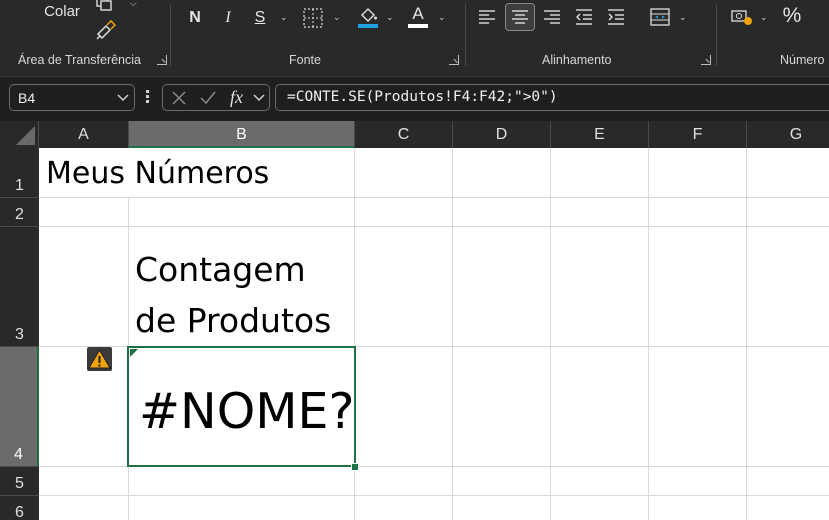 This screenshot has height=520, width=829. I want to click on borders-chevron-icon: ⌄, so click(337, 17).